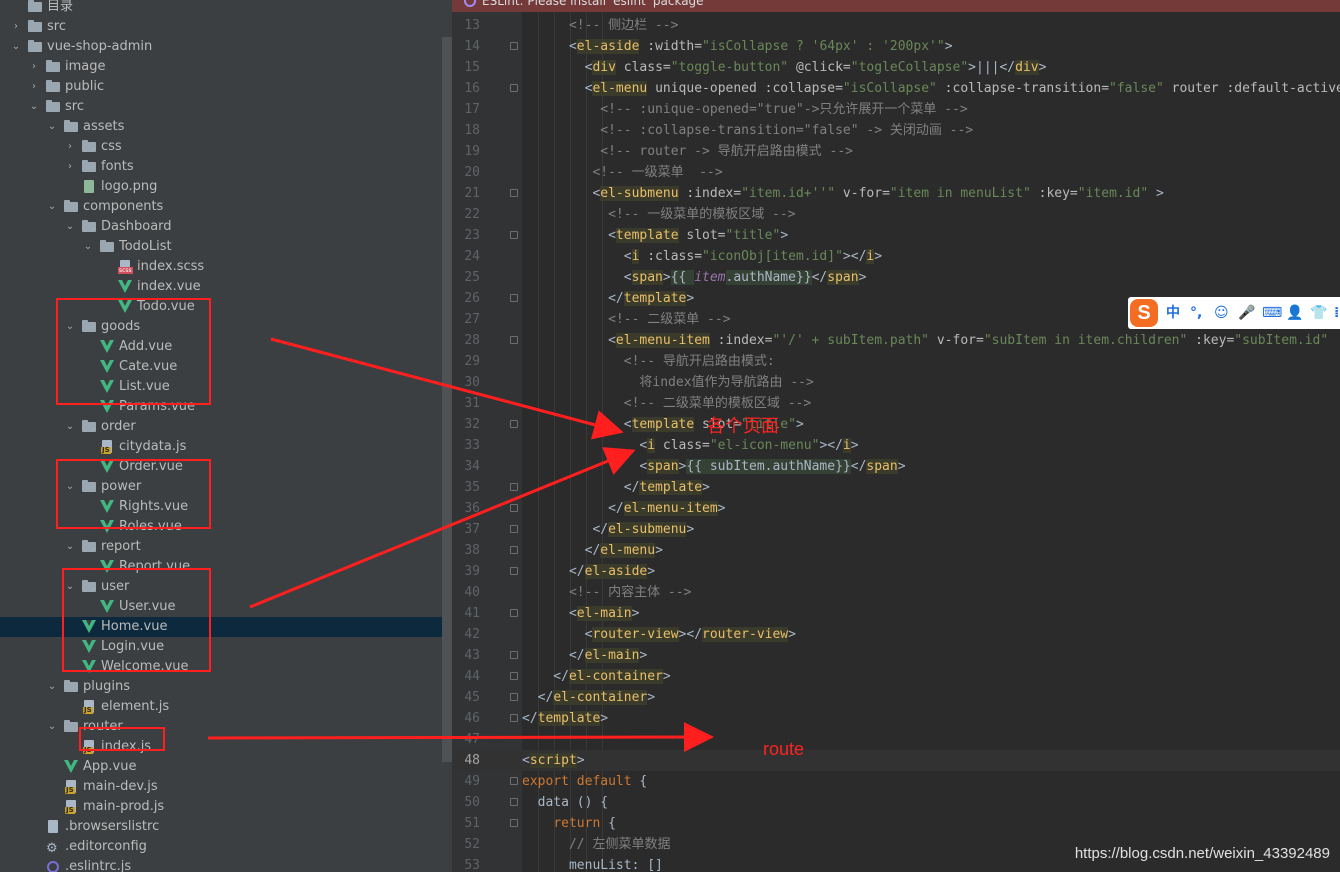  I want to click on annotation-route-label: route, so click(784, 749).